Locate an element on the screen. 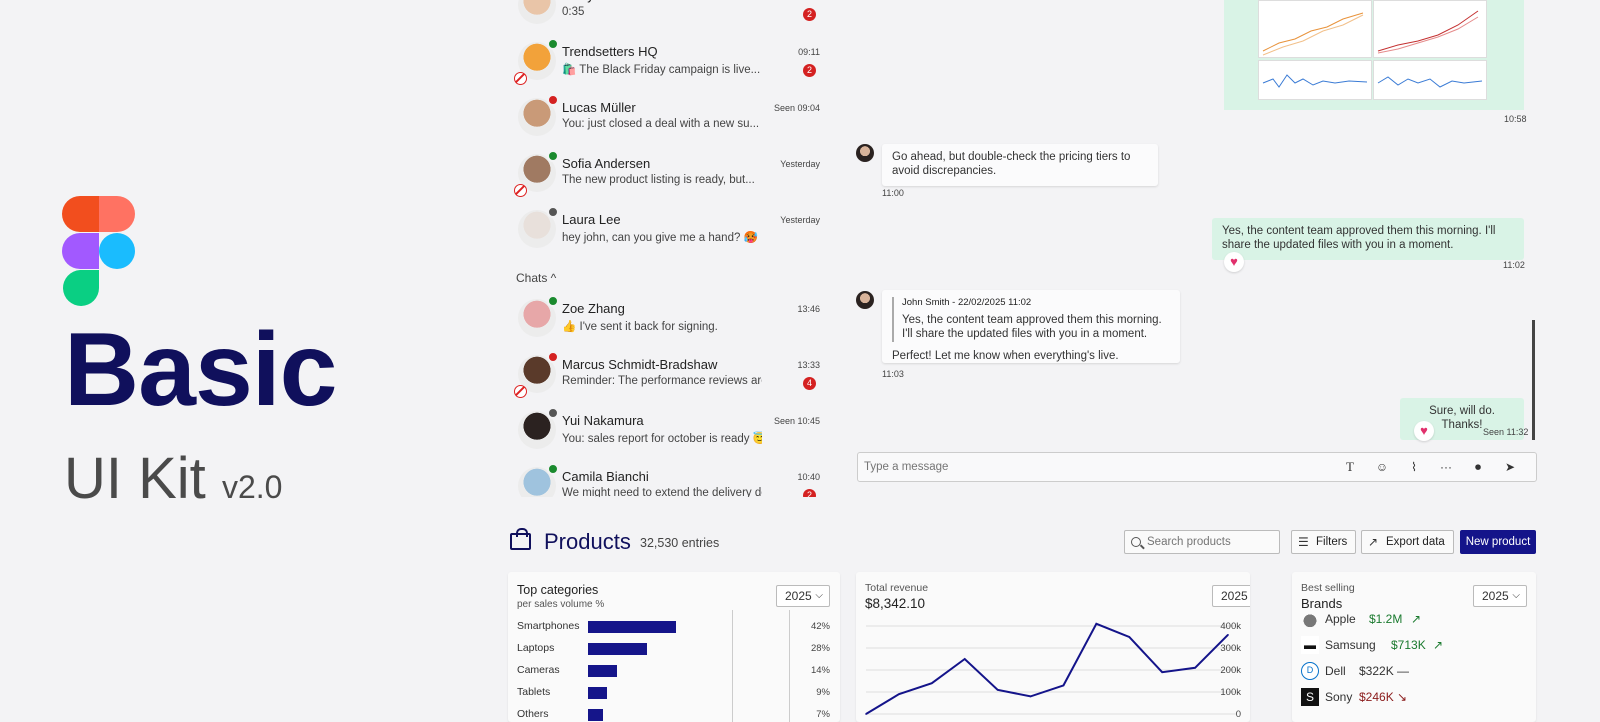 This screenshot has height=722, width=1600. message-input is located at coordinates (1089, 467).